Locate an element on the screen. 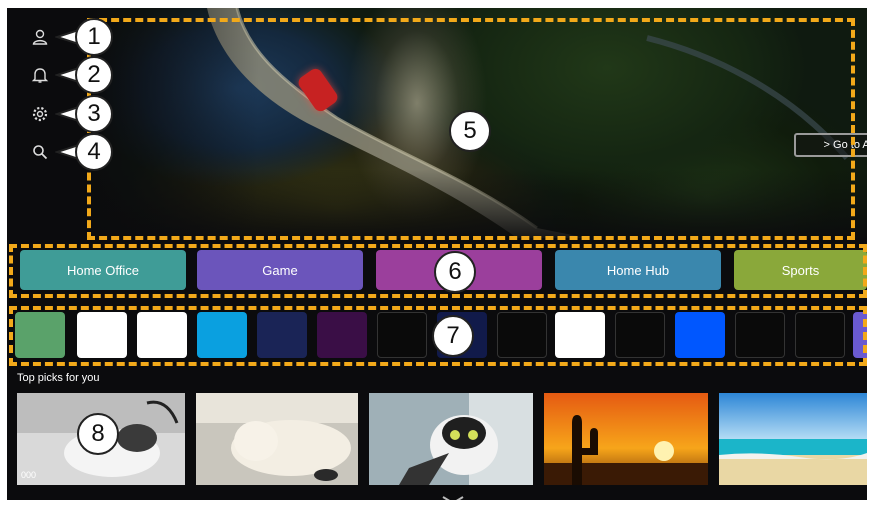  beach-image is located at coordinates (793, 439).